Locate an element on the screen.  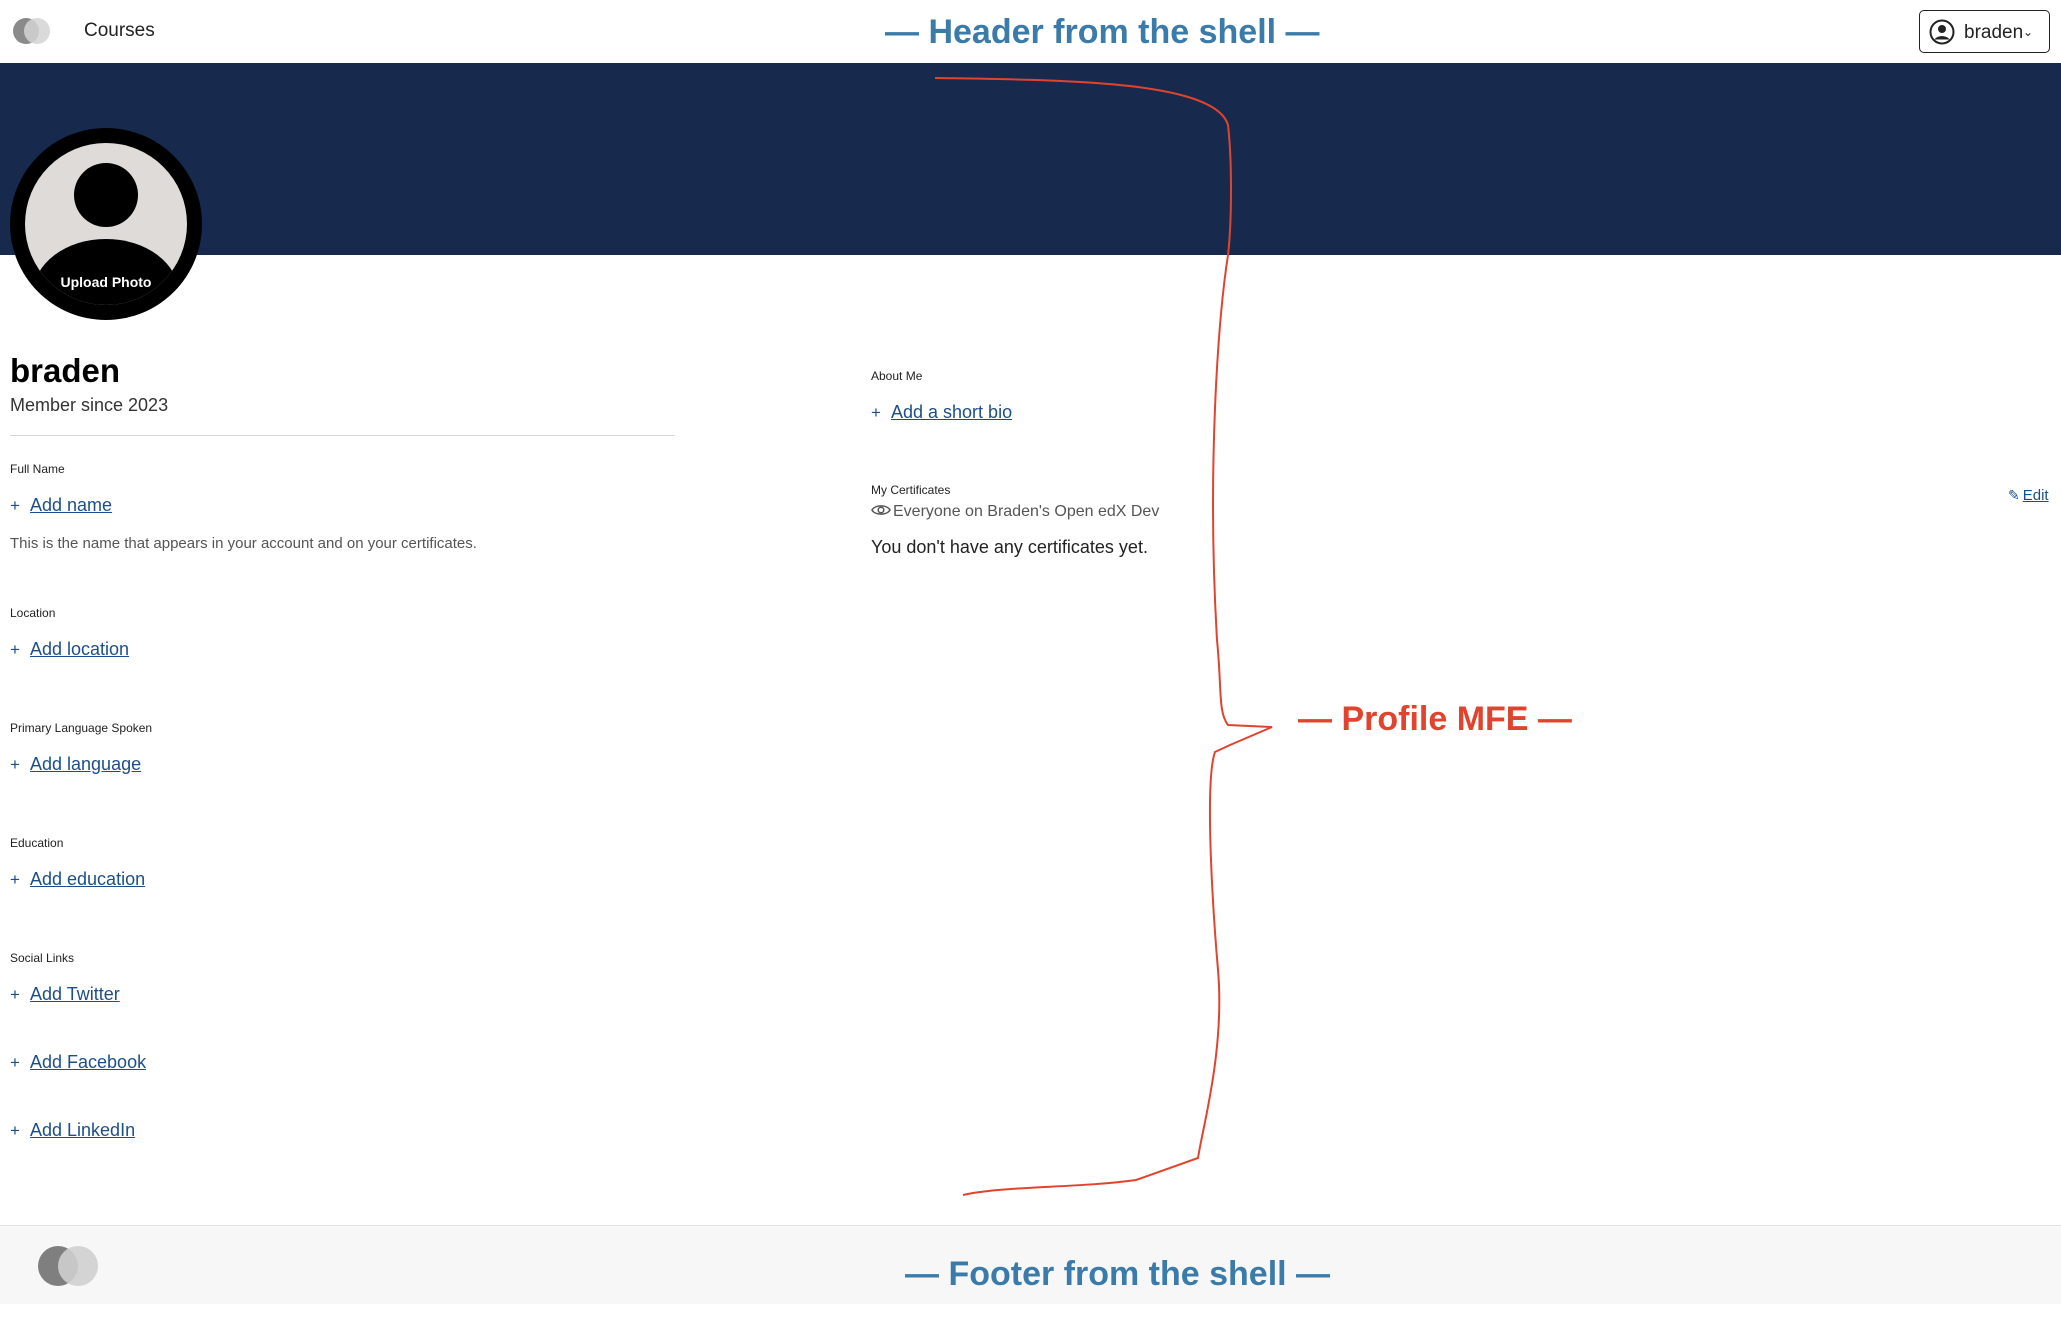
footer-logo-icon is located at coordinates (69, 1266).